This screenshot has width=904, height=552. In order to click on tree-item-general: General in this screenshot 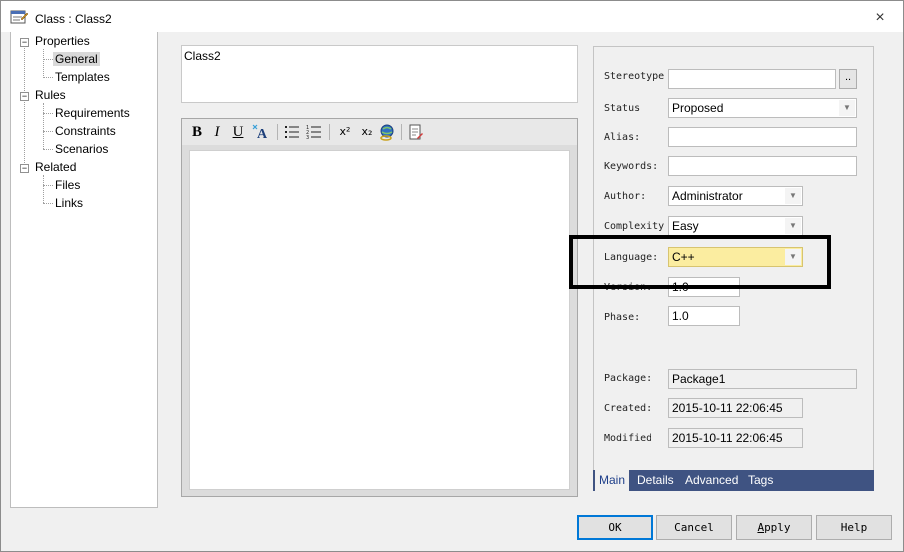, I will do `click(76, 59)`.